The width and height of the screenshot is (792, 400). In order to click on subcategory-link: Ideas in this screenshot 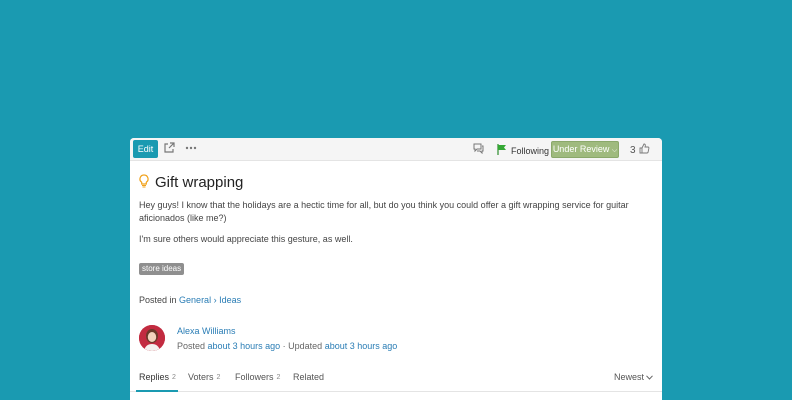, I will do `click(230, 300)`.